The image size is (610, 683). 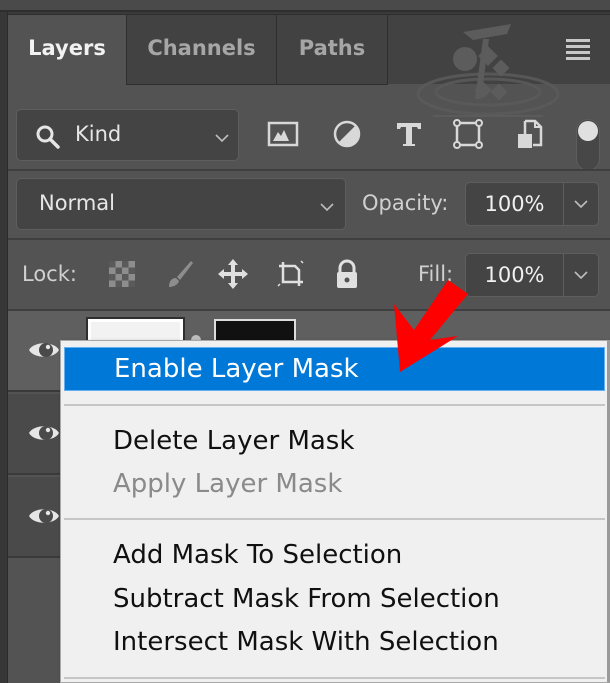 I want to click on tab-paths: Paths, so click(x=332, y=50).